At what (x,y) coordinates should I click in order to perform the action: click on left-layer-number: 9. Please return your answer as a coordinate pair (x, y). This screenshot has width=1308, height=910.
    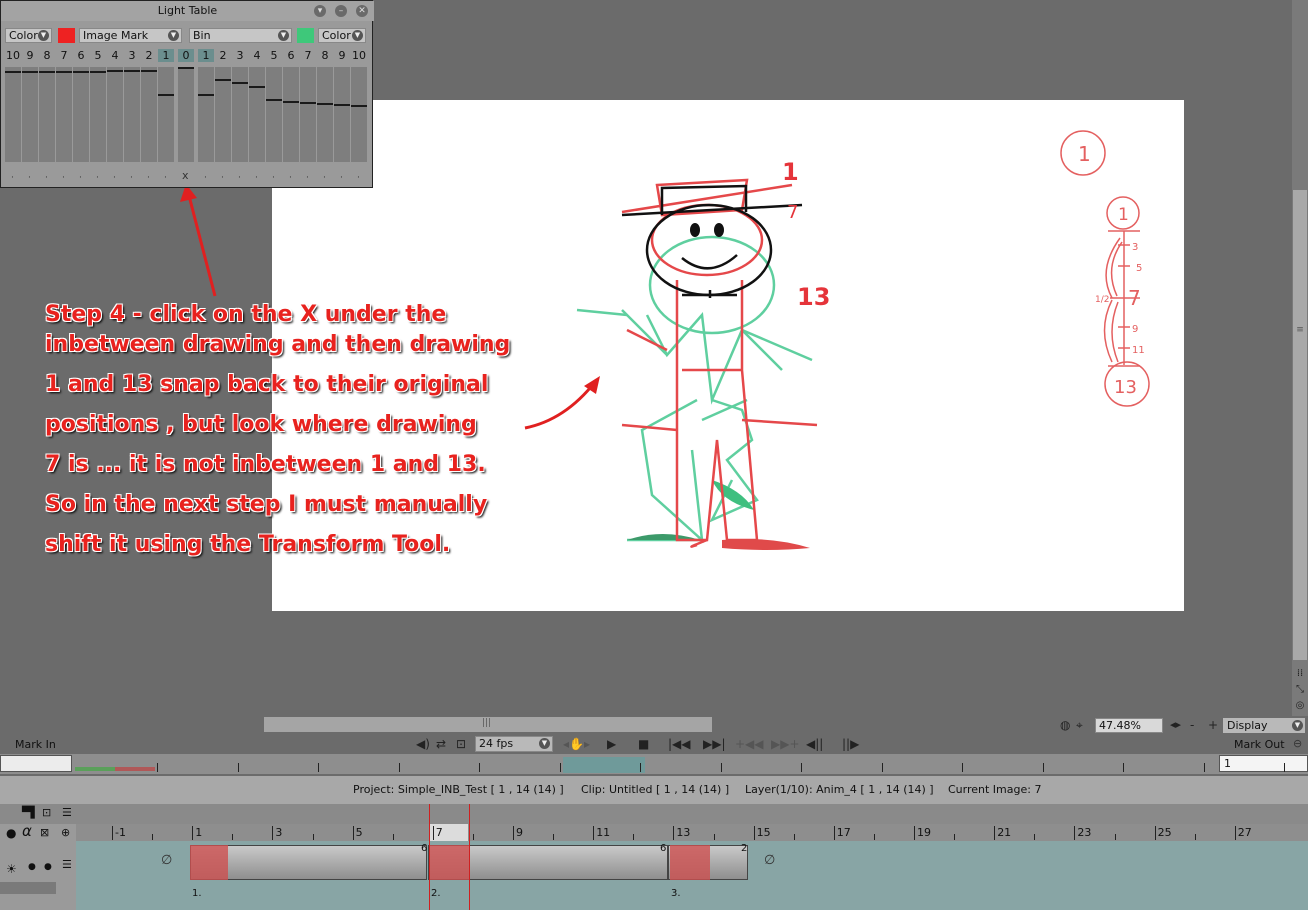
    Looking at the image, I should click on (30, 55).